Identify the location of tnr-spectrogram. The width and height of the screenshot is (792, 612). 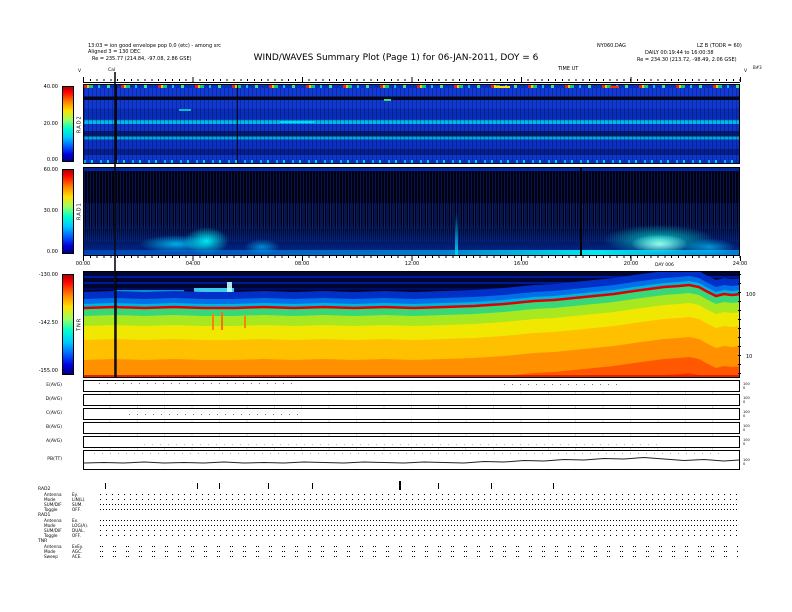
(411, 324).